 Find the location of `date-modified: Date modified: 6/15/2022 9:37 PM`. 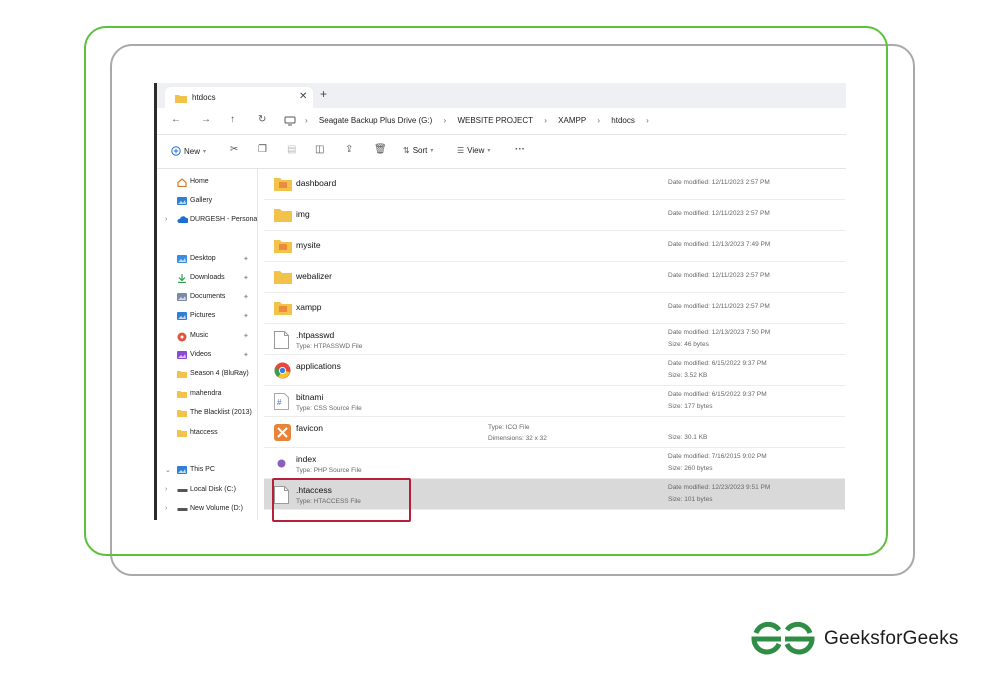

date-modified: Date modified: 6/15/2022 9:37 PM is located at coordinates (717, 363).